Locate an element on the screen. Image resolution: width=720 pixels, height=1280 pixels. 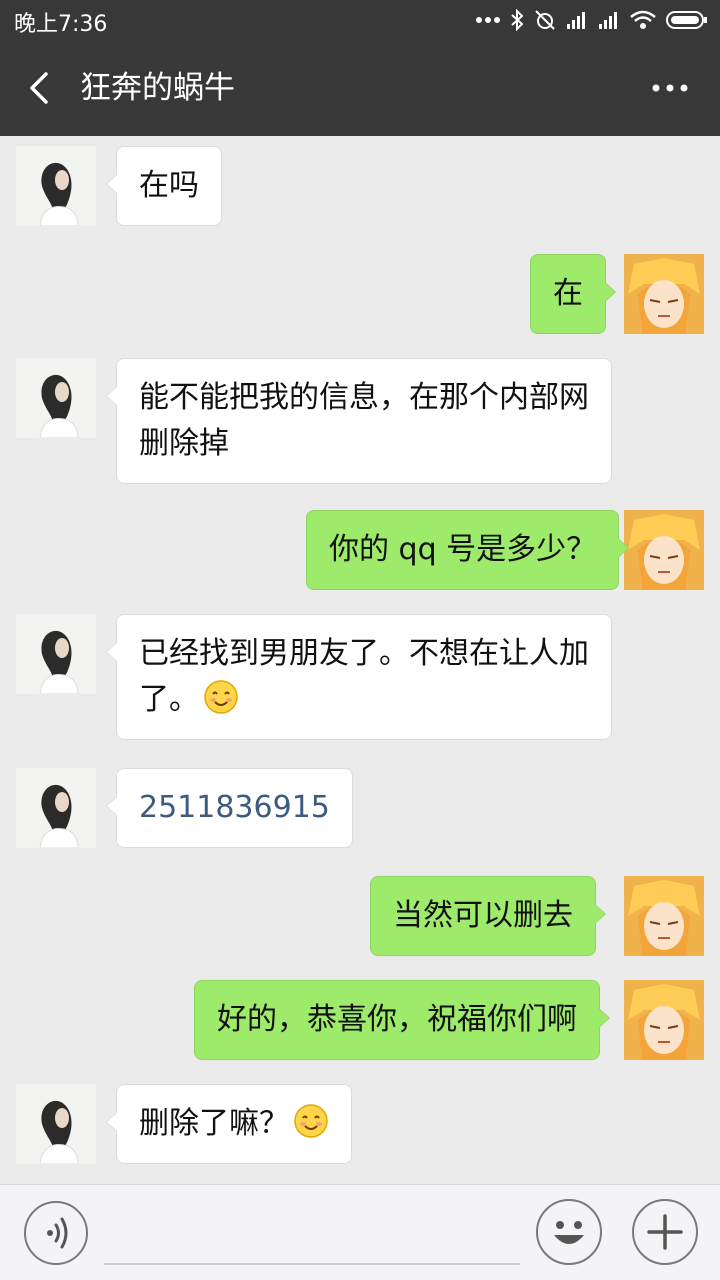
message-text: 你的 qq 号是多少？ is located at coordinates (463, 549).